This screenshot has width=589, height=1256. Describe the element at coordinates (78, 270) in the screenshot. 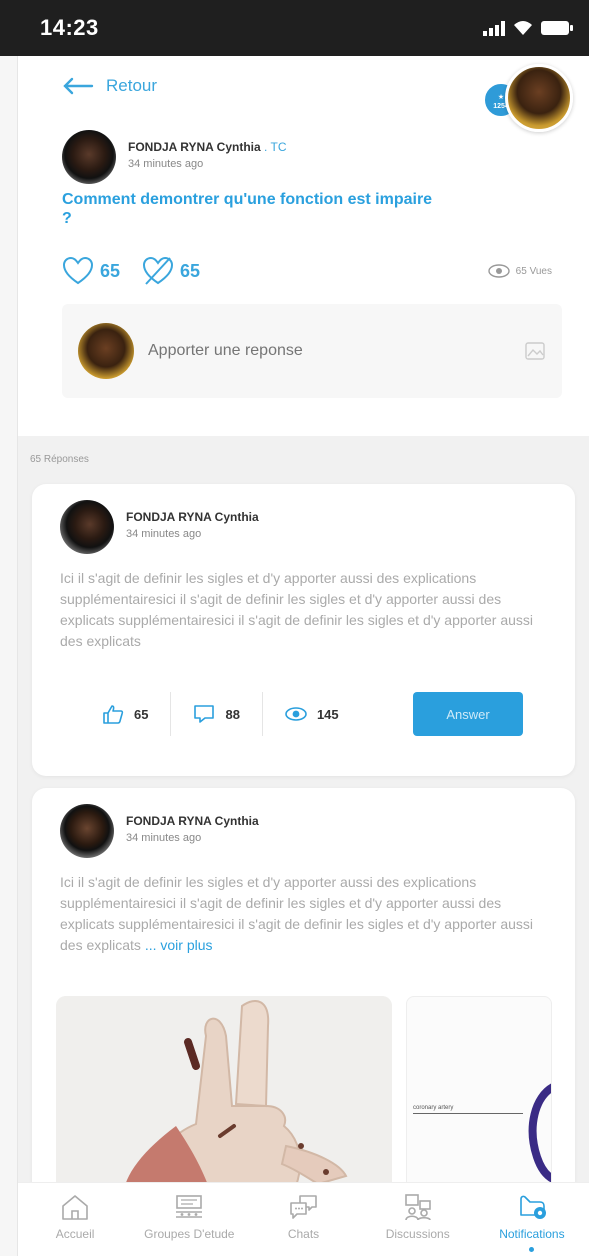

I see `heart-icon` at that location.